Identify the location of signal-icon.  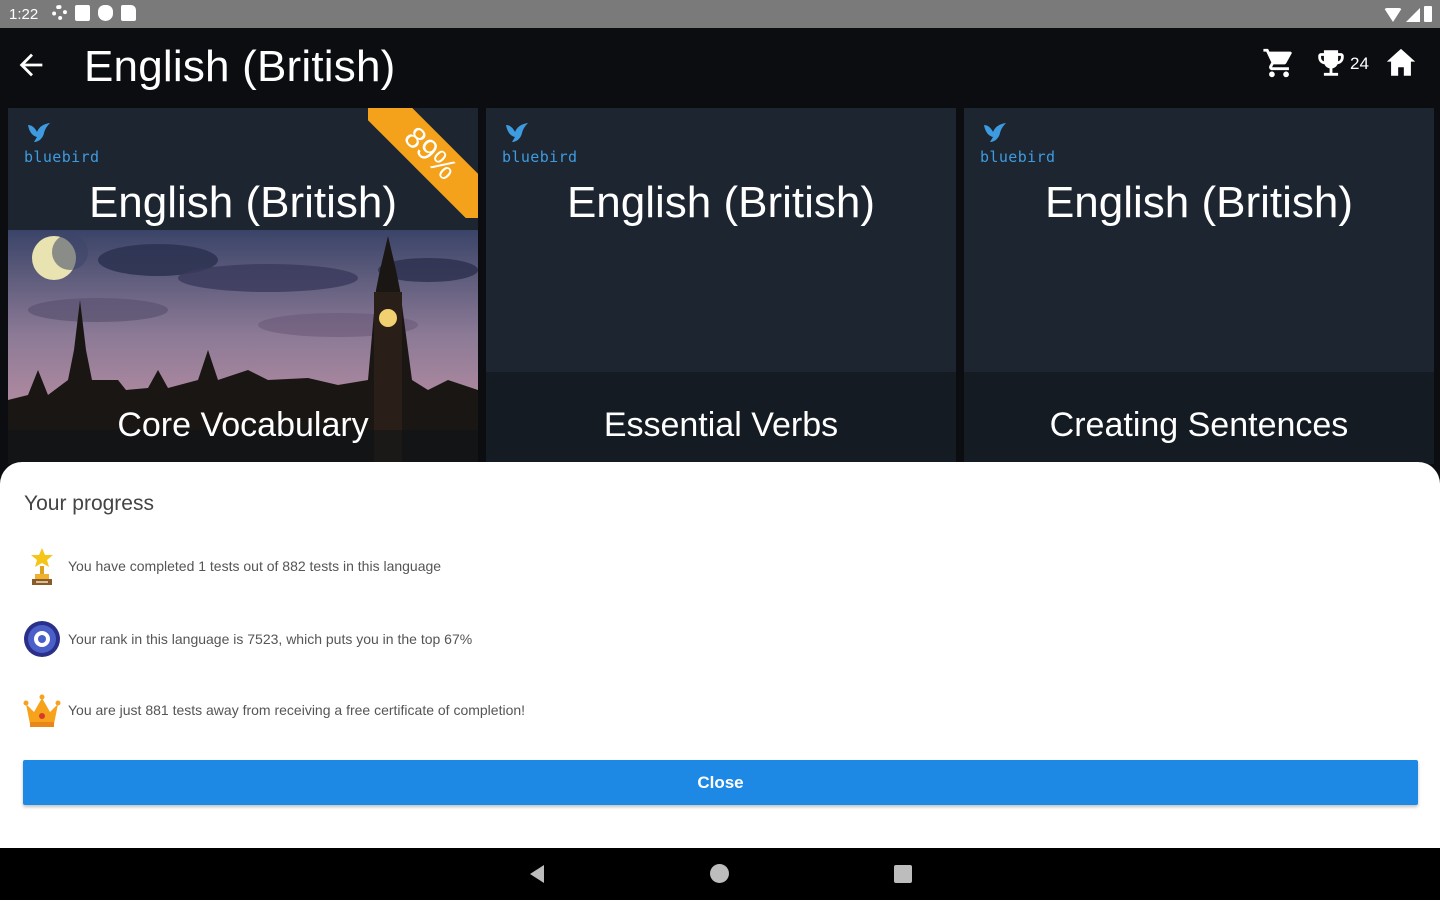
(1413, 15).